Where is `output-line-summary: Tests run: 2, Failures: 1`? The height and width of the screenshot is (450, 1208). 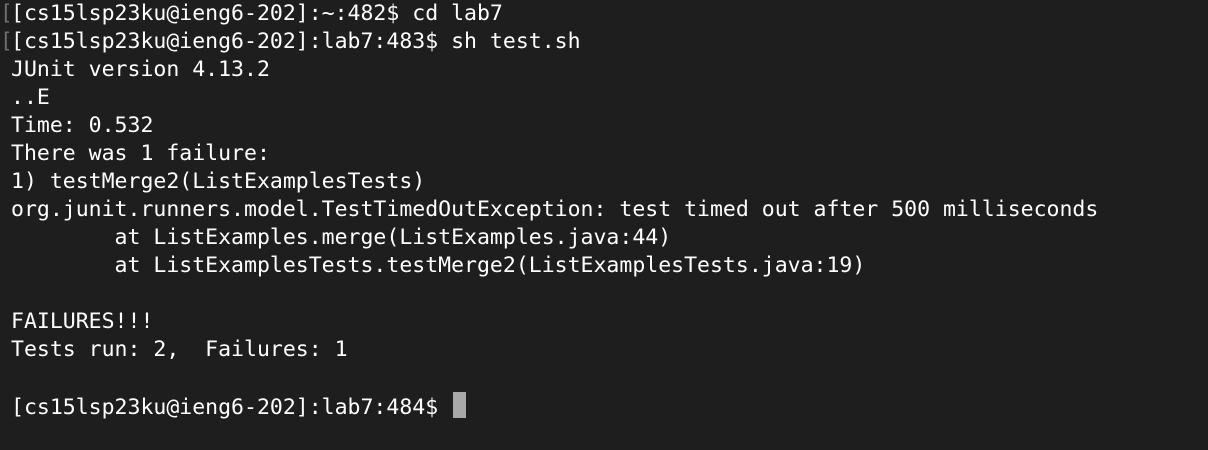
output-line-summary: Tests run: 2, Failures: 1 is located at coordinates (179, 349).